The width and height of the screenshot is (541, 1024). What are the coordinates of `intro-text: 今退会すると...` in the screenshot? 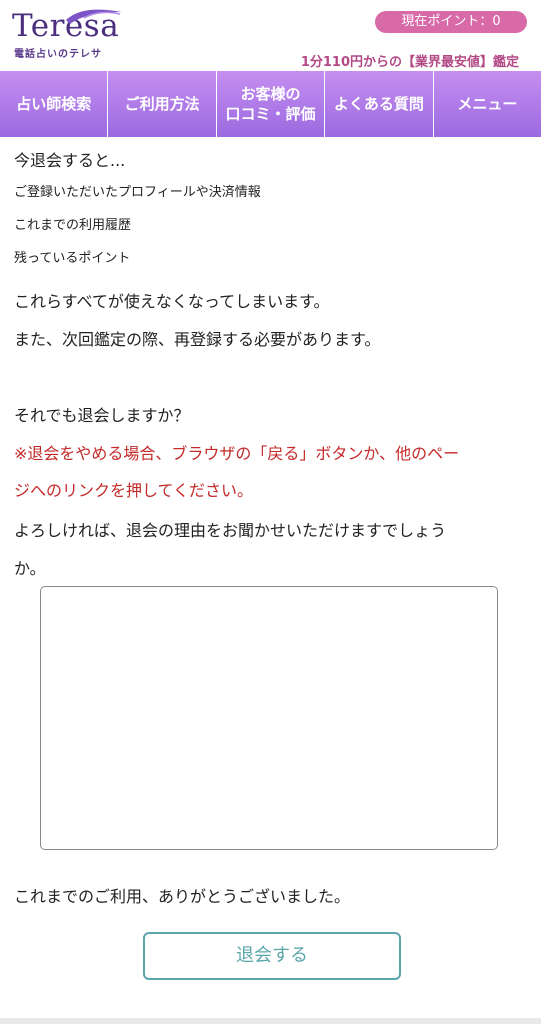 It's located at (70, 160).